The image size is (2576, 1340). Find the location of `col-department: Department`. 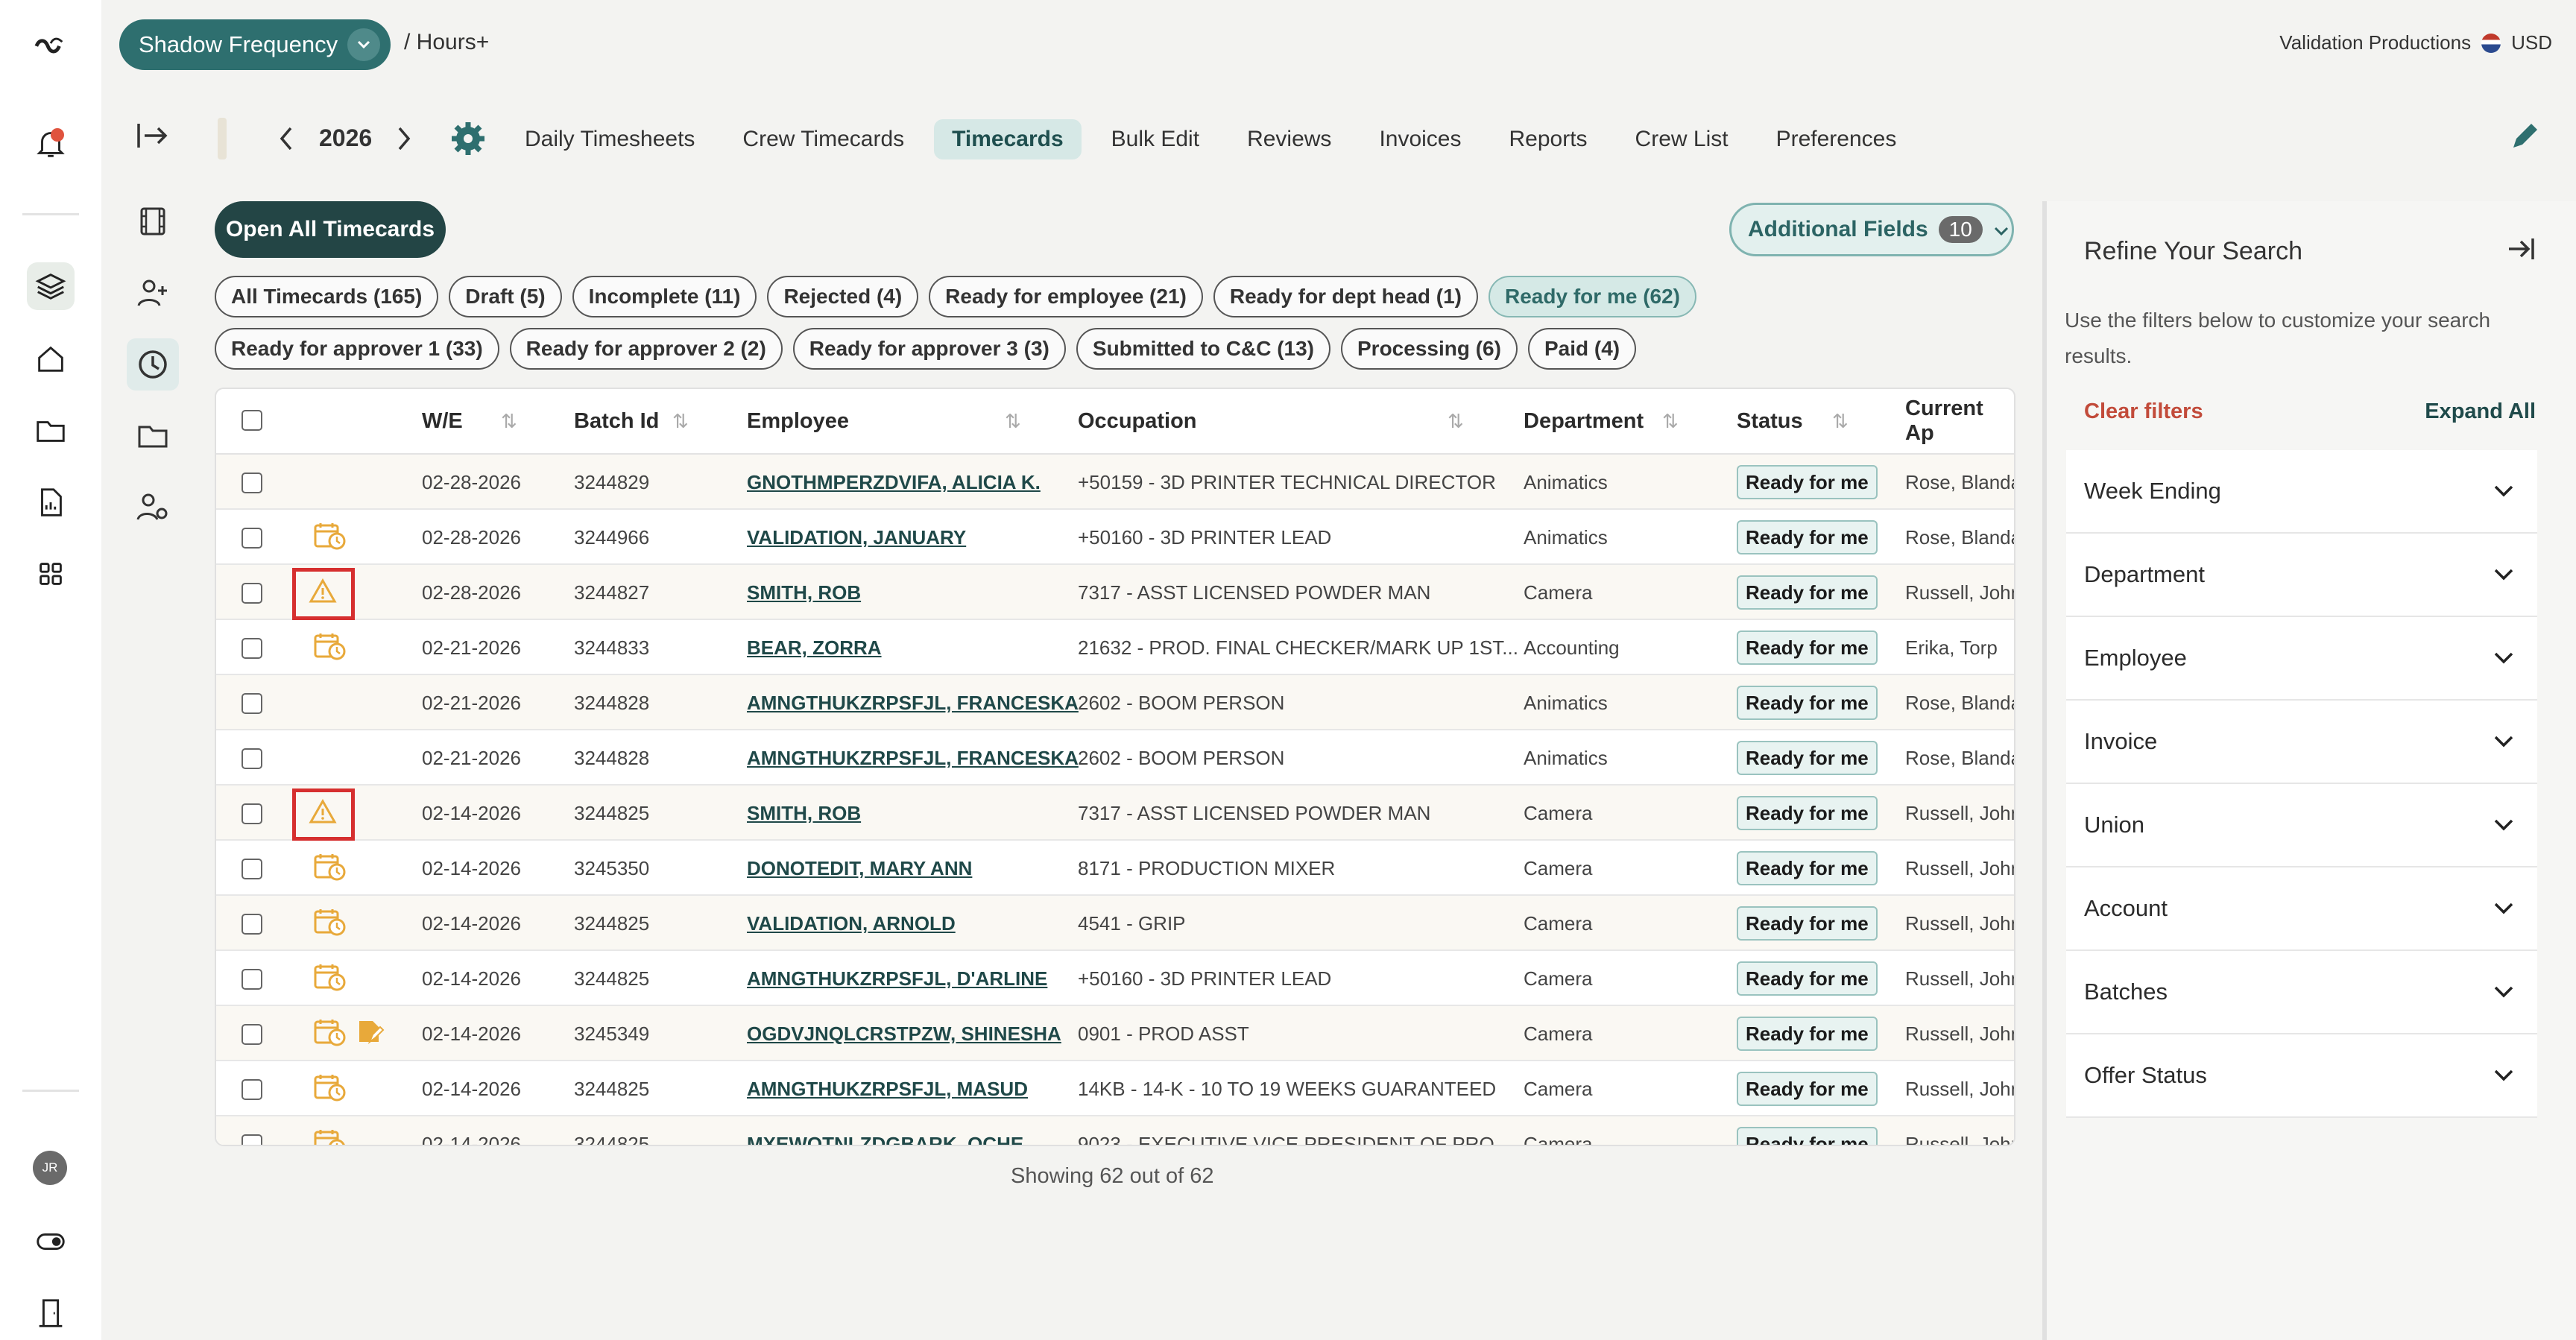

col-department: Department is located at coordinates (1584, 421).